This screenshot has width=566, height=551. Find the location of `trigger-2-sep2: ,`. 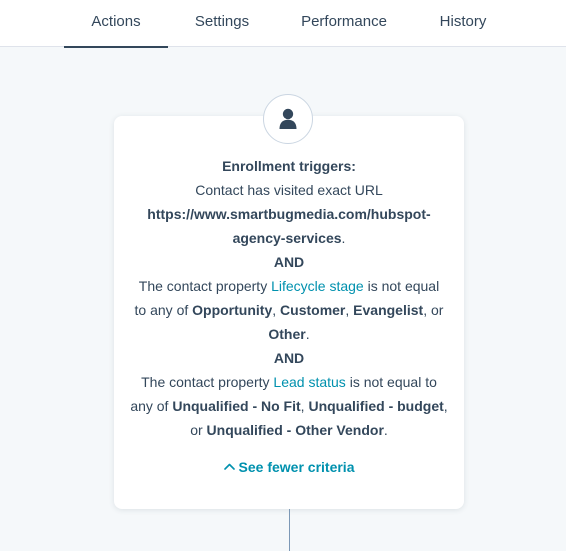

trigger-2-sep2: , is located at coordinates (349, 310).